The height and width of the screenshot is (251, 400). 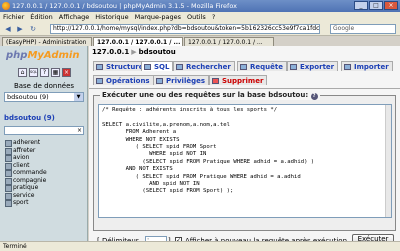 I want to click on database-label: Base de données, so click(x=44, y=86).